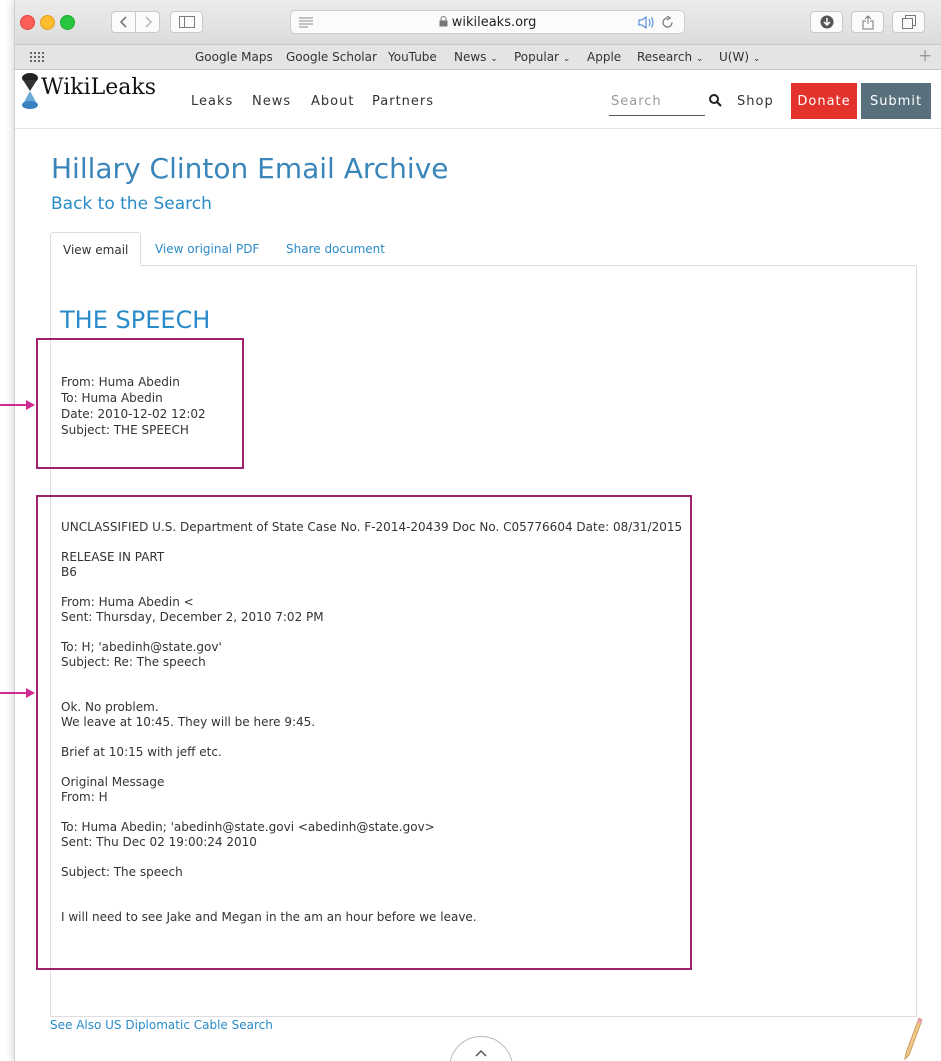 This screenshot has width=941, height=1061. I want to click on bookmark-popular-label: Popular, so click(536, 57).